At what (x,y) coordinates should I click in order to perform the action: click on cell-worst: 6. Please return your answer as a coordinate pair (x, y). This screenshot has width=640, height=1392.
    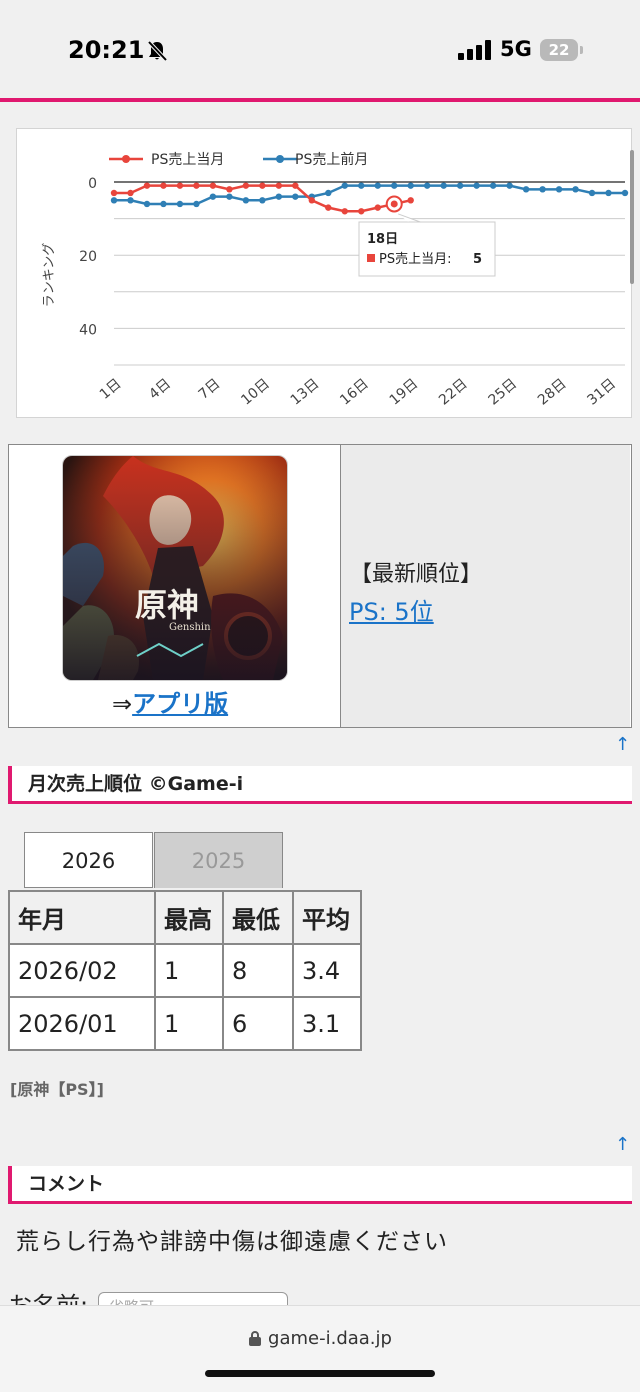
    Looking at the image, I should click on (258, 1023).